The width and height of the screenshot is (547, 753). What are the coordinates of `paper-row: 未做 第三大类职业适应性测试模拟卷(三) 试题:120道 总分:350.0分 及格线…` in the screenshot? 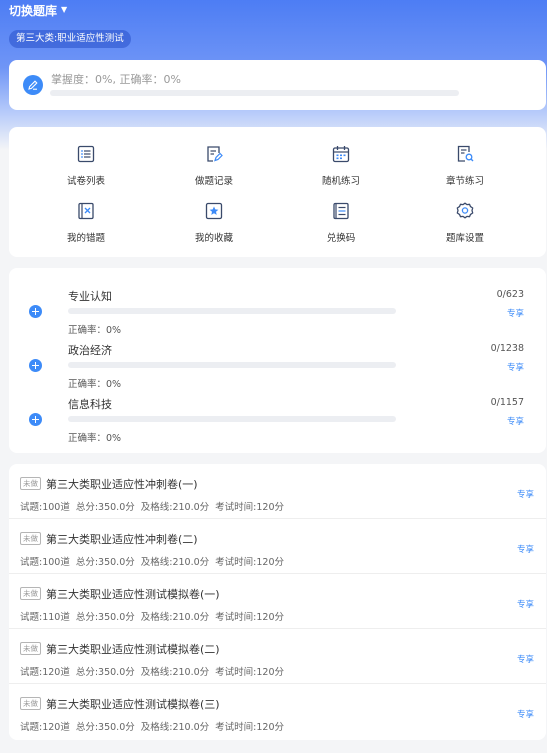 It's located at (277, 711).